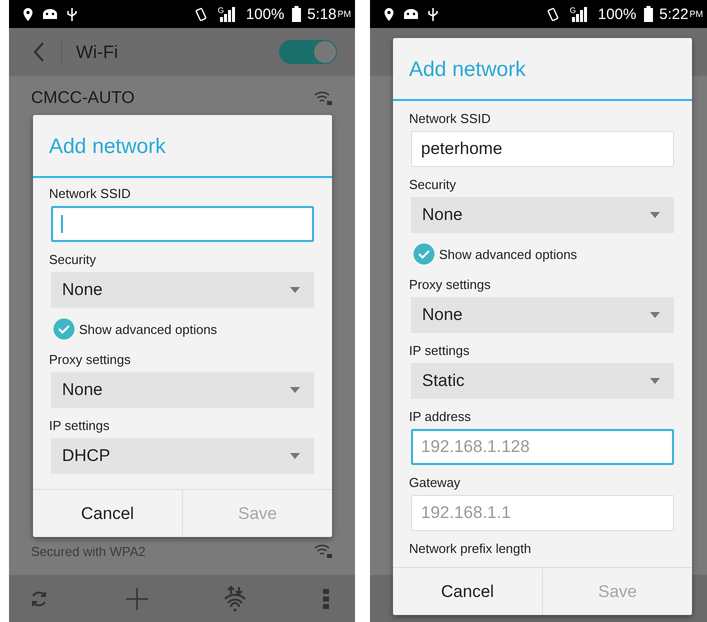 This screenshot has width=707, height=622. I want to click on dropdown: DHCP, so click(182, 456).